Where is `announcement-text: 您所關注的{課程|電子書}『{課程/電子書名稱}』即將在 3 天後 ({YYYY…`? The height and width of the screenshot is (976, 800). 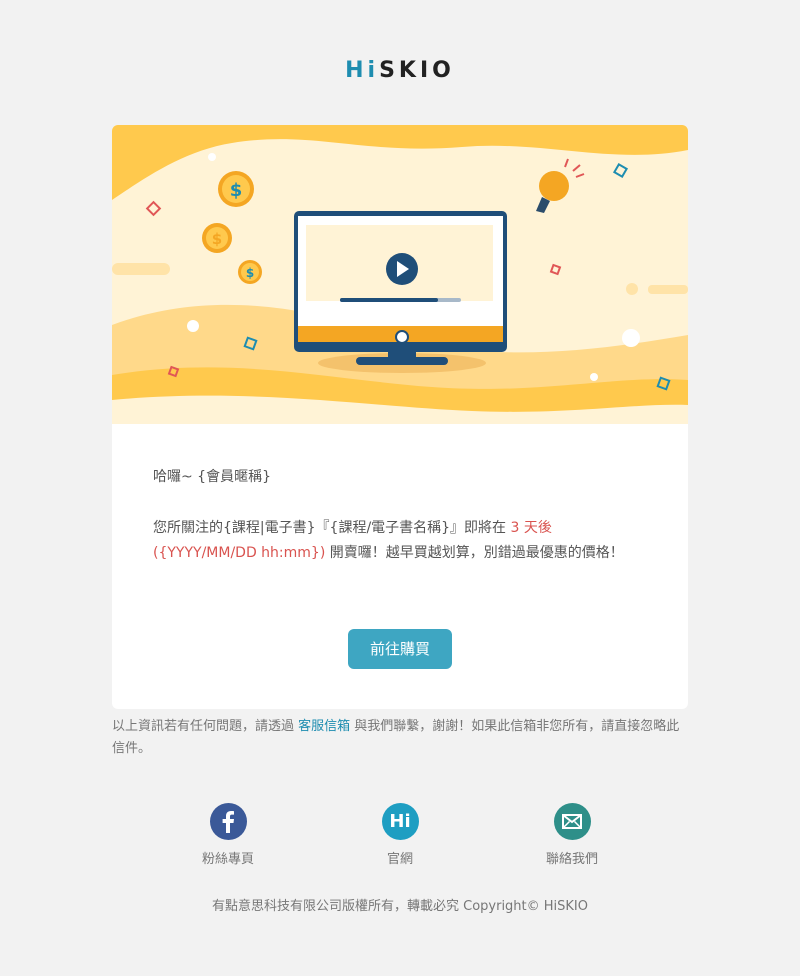 announcement-text: 您所關注的{課程|電子書}『{課程/電子書名稱}』即將在 3 天後 ({YYYY… is located at coordinates (403, 541).